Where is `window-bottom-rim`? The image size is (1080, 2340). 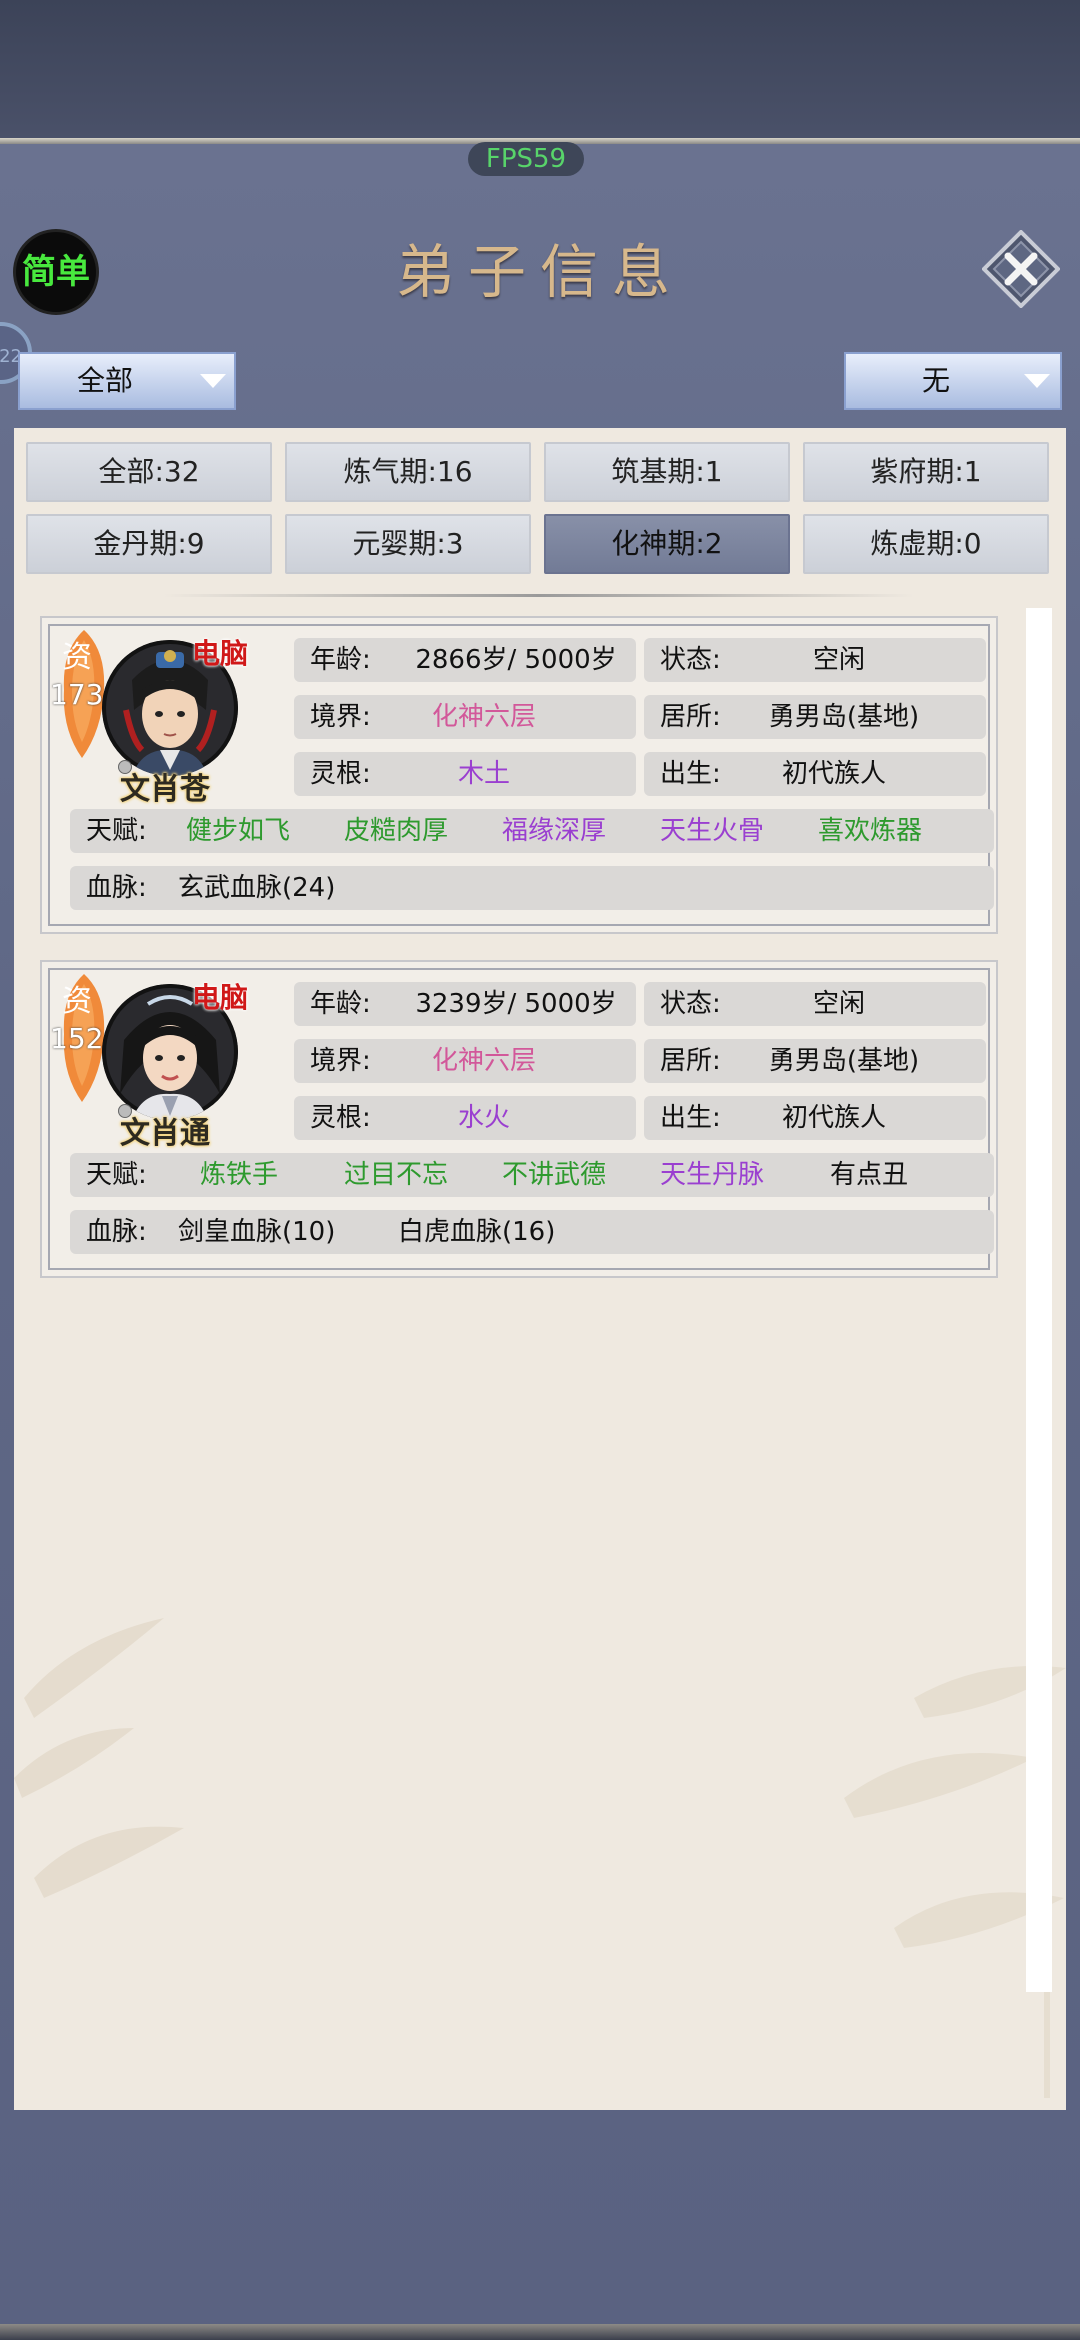 window-bottom-rim is located at coordinates (540, 2332).